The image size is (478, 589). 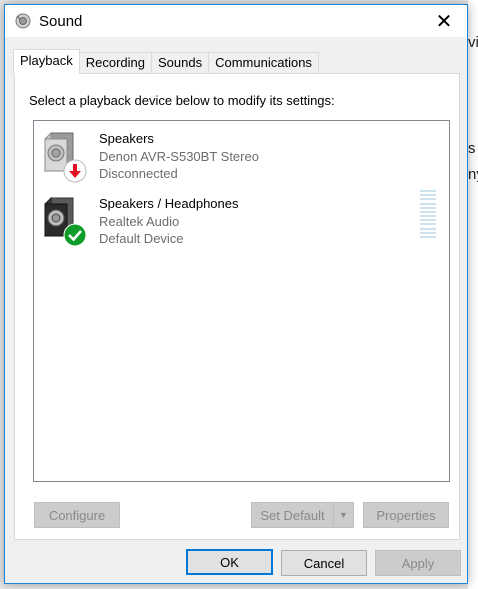 What do you see at coordinates (169, 203) in the screenshot?
I see `device-name: Speakers / Headphones` at bounding box center [169, 203].